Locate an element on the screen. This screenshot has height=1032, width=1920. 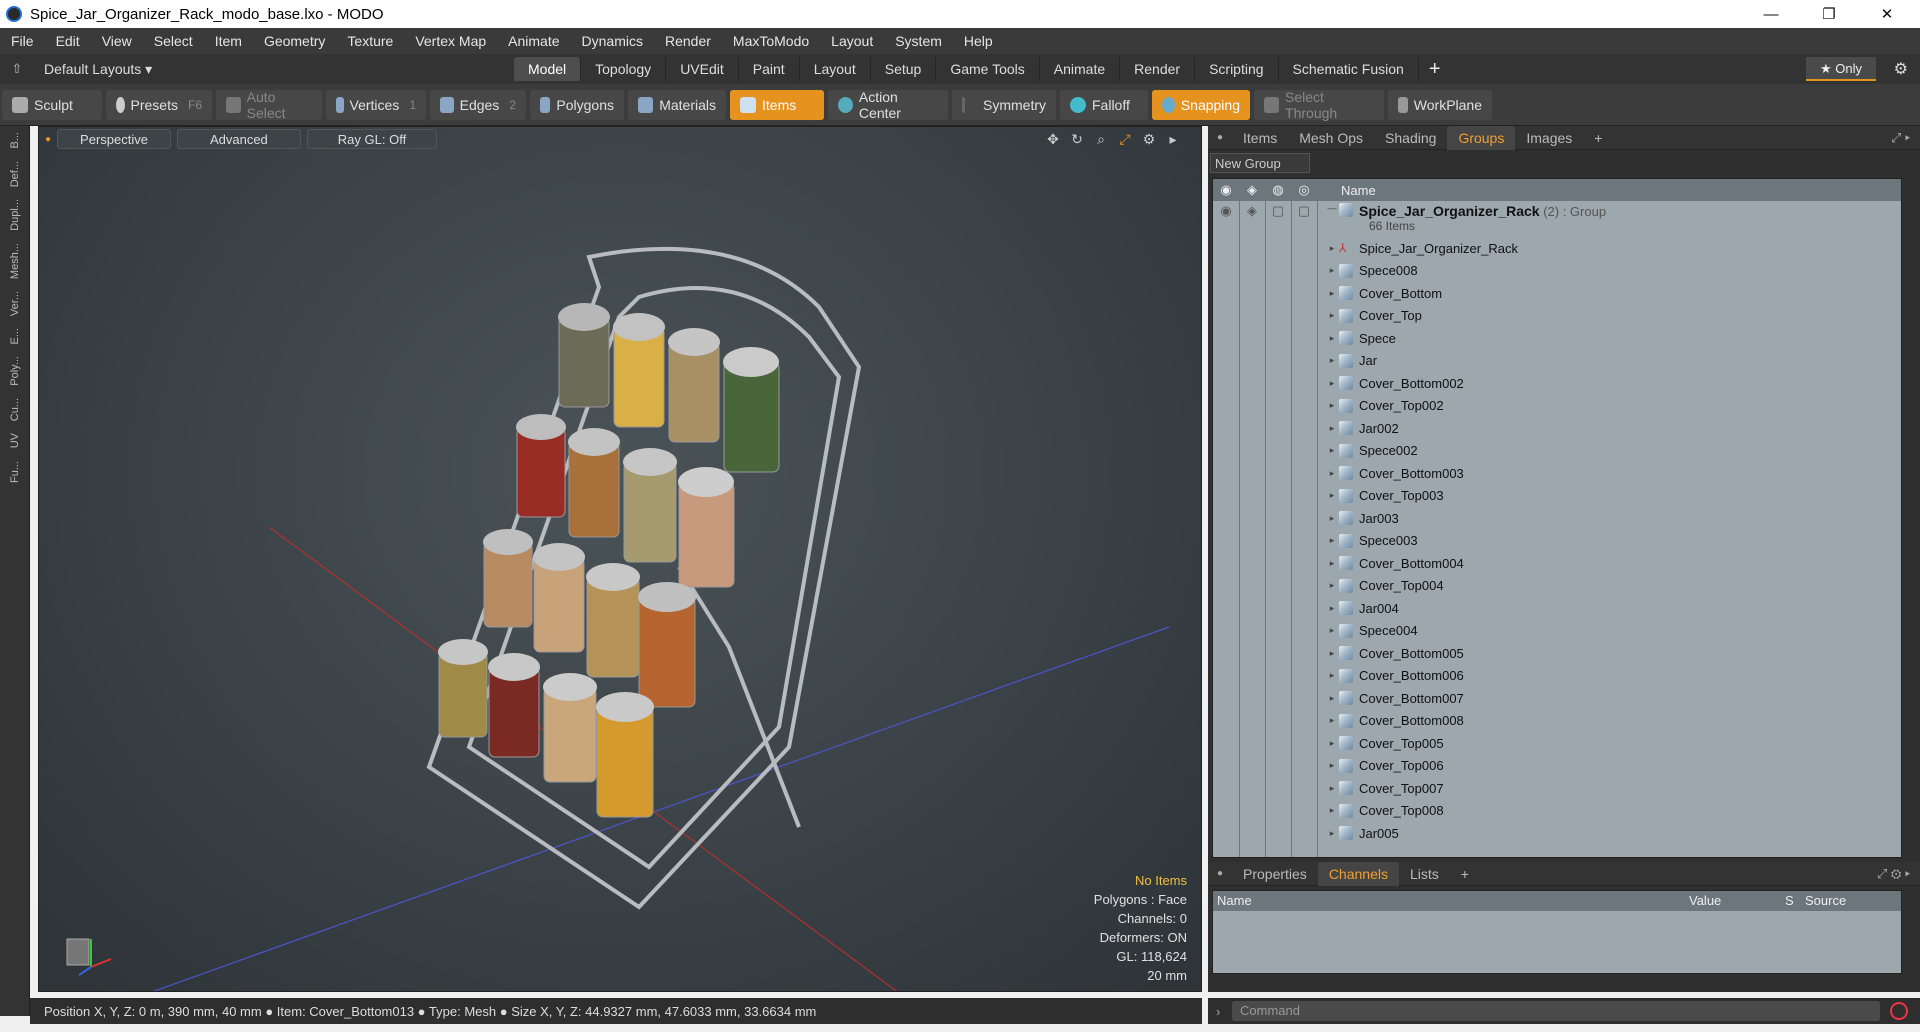
group-item-row: ▸ Cover_Bottom is located at coordinates (1557, 293).